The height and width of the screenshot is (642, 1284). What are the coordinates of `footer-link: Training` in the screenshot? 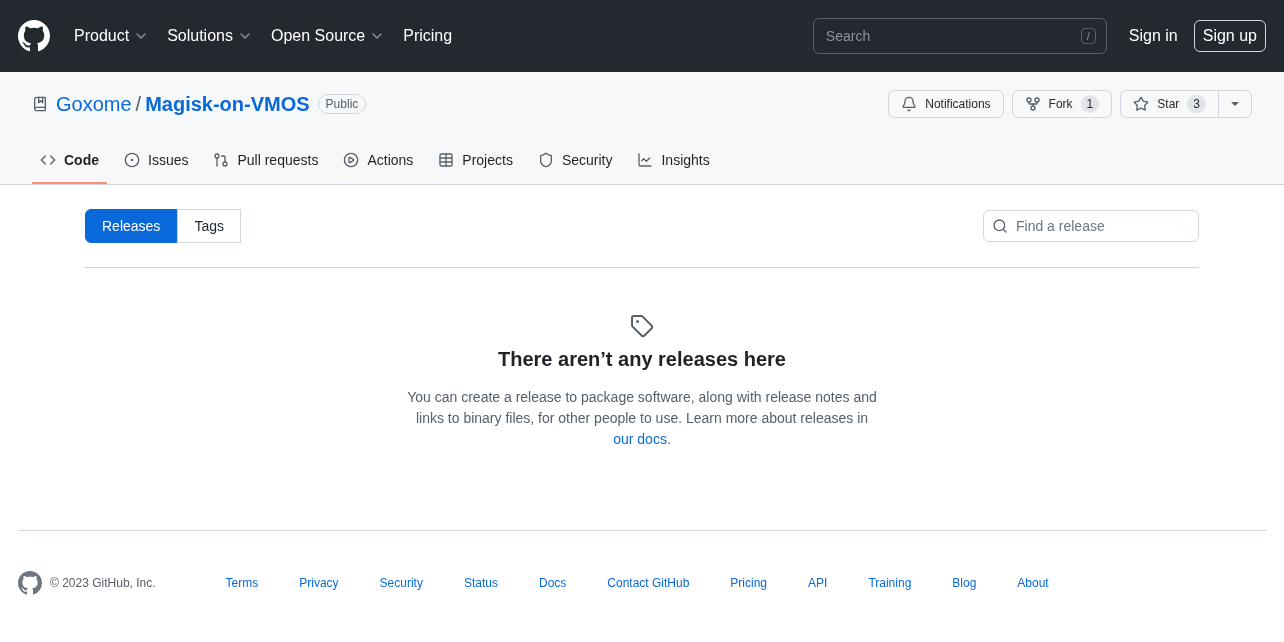 It's located at (890, 583).